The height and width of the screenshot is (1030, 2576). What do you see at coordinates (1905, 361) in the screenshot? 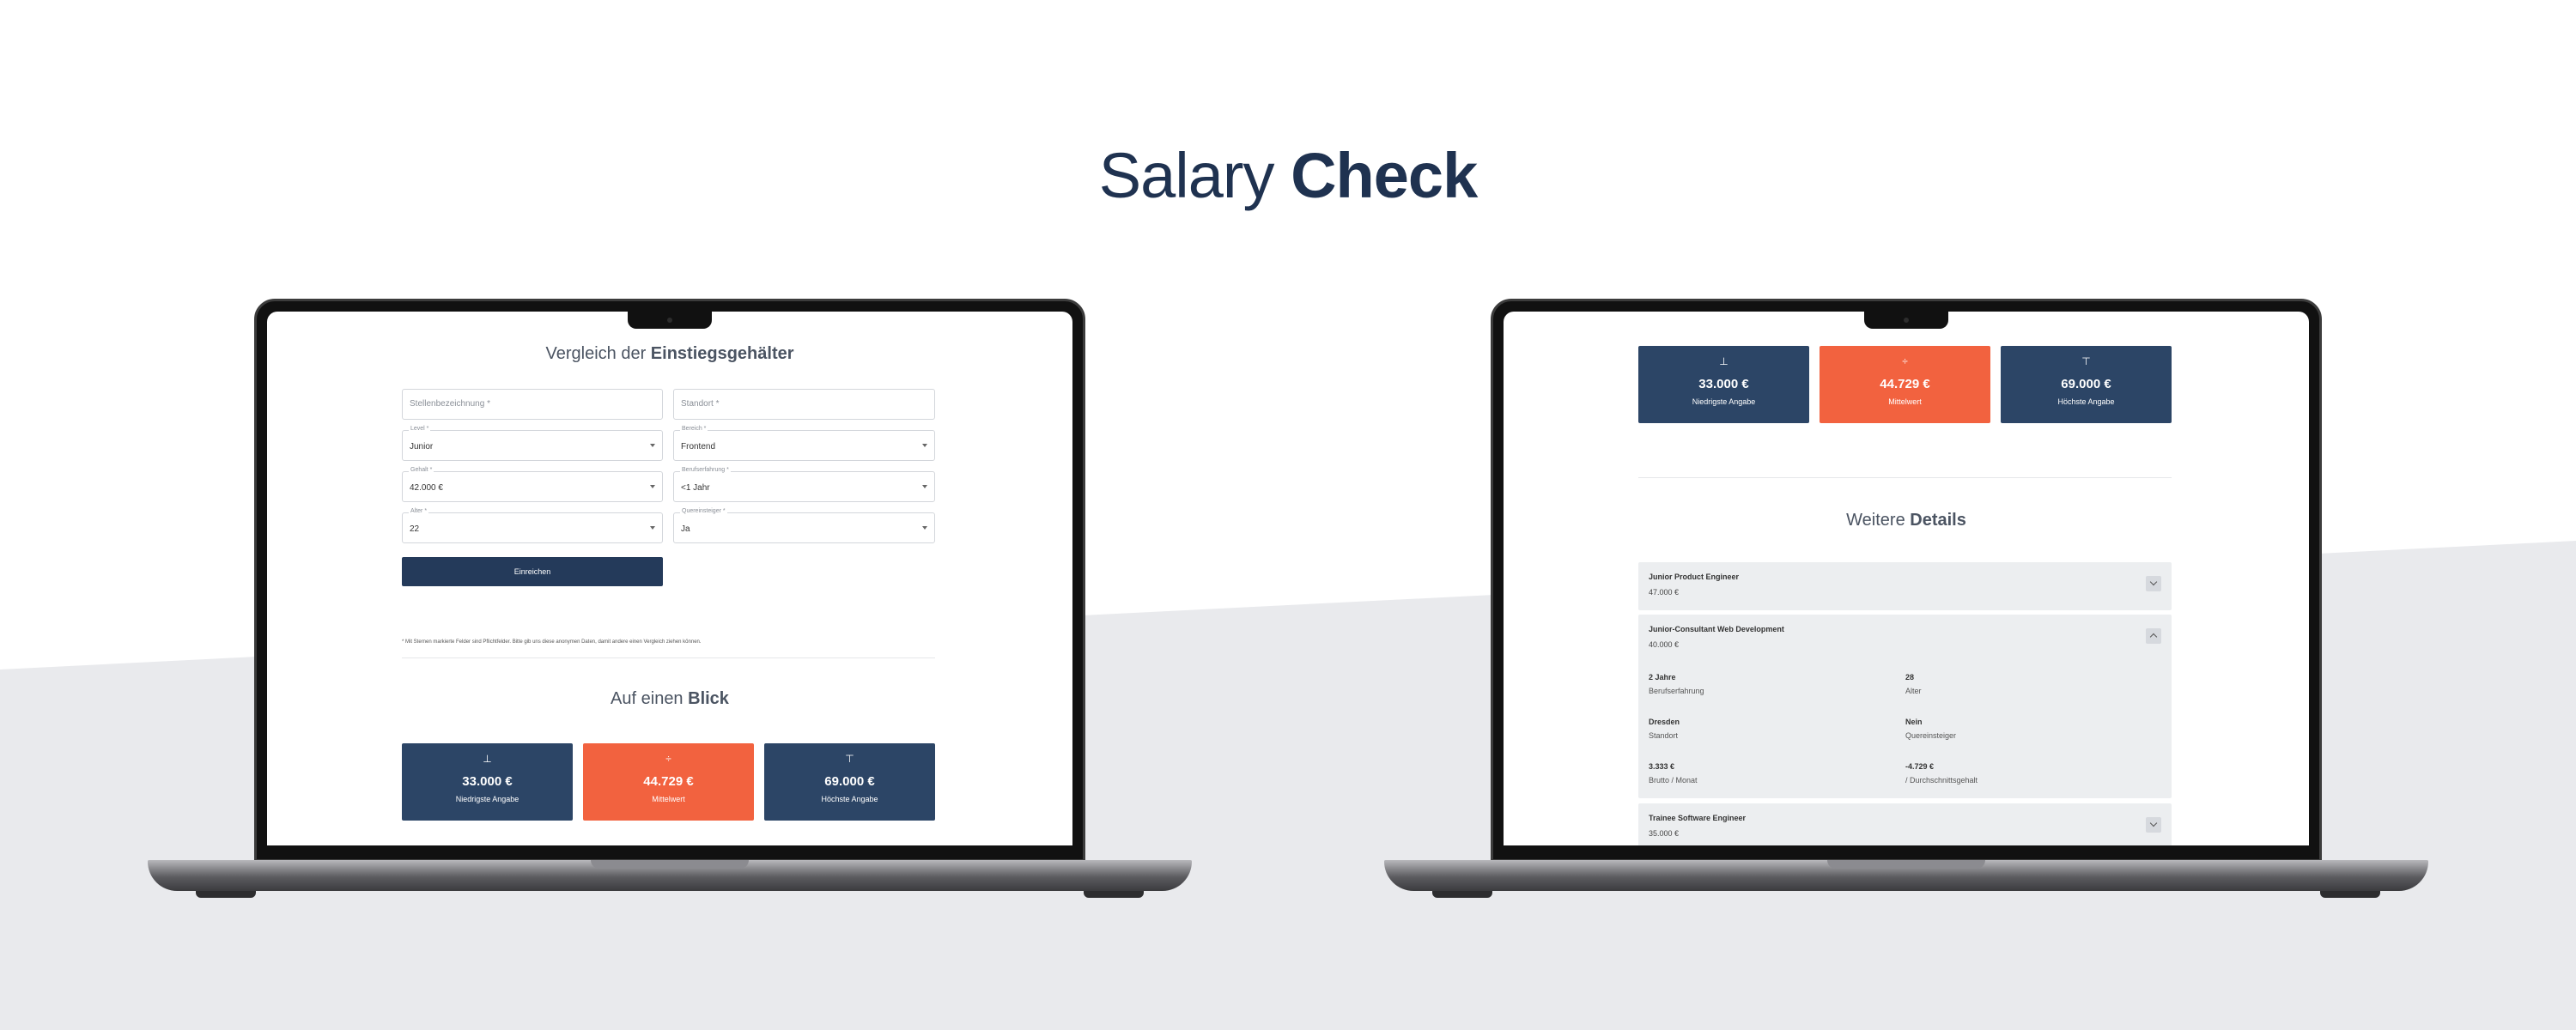
I see `divide-icon: ÷` at bounding box center [1905, 361].